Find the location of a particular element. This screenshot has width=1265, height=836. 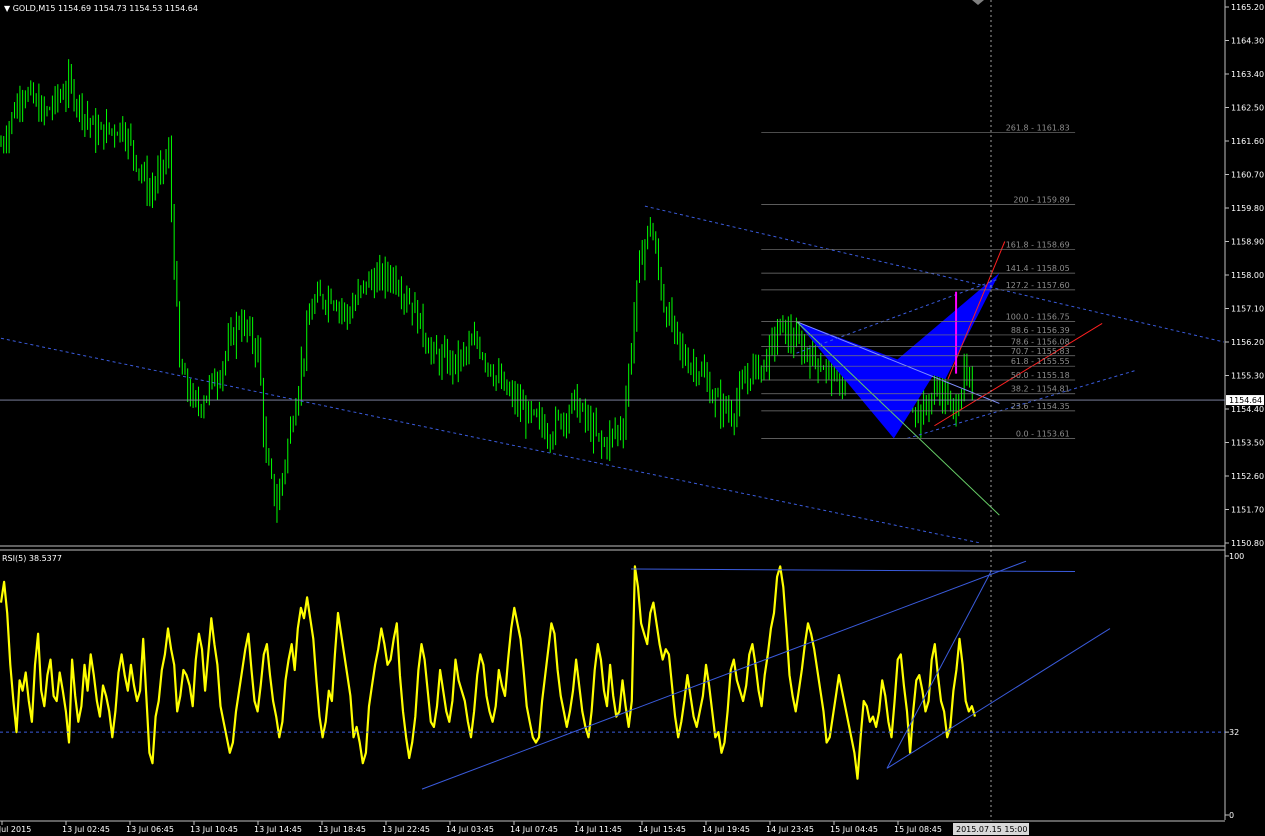

time-tick-label: 15 Jul 08:45 is located at coordinates (918, 829).